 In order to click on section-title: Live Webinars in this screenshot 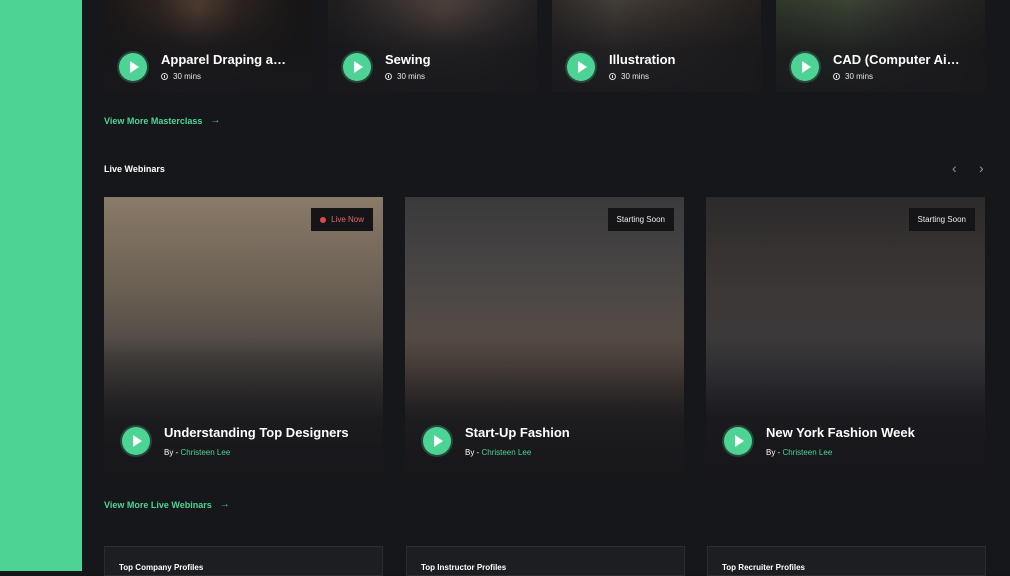, I will do `click(134, 169)`.